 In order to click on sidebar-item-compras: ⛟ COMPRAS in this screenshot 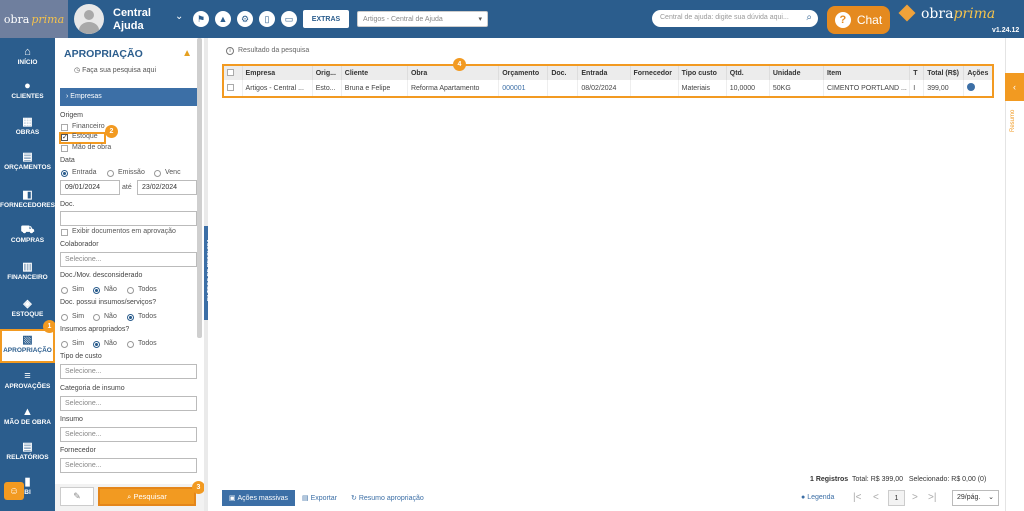, I will do `click(27, 238)`.